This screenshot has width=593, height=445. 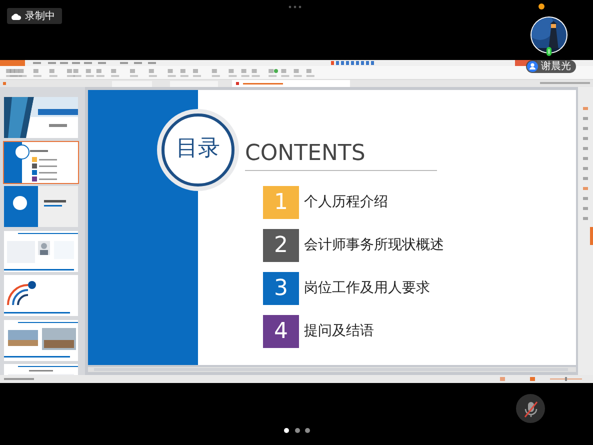 I want to click on item-text: 会计师事务所现状概述, so click(x=374, y=245).